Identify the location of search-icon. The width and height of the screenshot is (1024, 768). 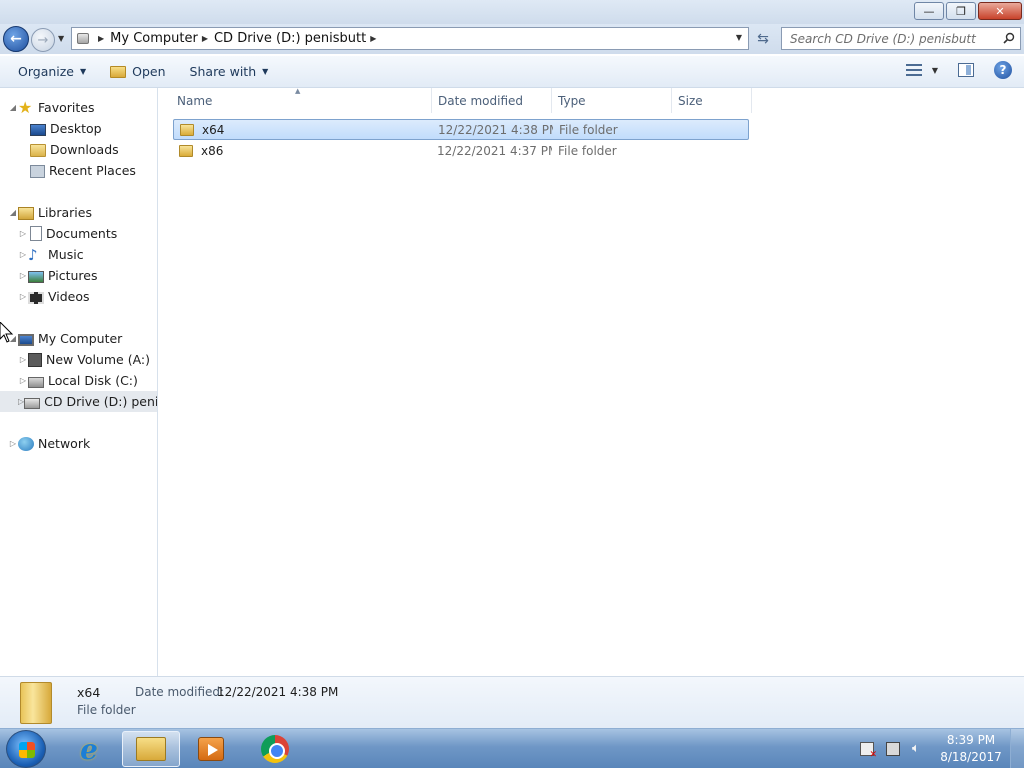
(1009, 38).